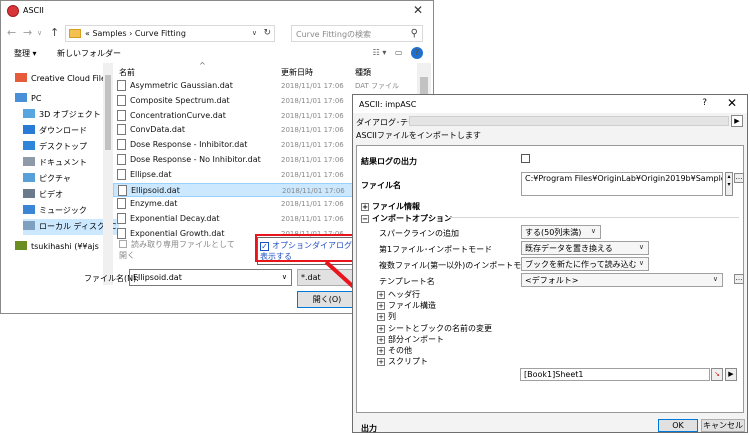 The image size is (750, 435). What do you see at coordinates (380, 52) in the screenshot?
I see `view-options-icon: ☷ ▾` at bounding box center [380, 52].